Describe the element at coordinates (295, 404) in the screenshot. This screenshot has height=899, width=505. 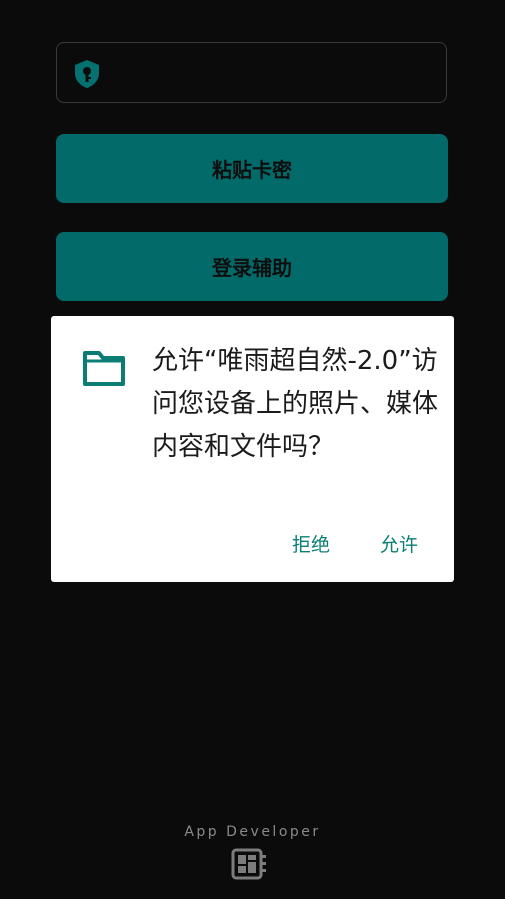
I see `dialog-message: 允许“唯雨超自然-2.0”访问您设备上的照片、媒体内容和文件吗？` at that location.